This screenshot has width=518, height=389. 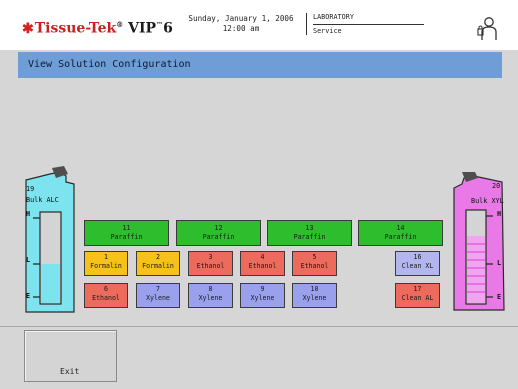 I want to click on station-8-xylene: 8 Xylene, so click(x=210, y=295).